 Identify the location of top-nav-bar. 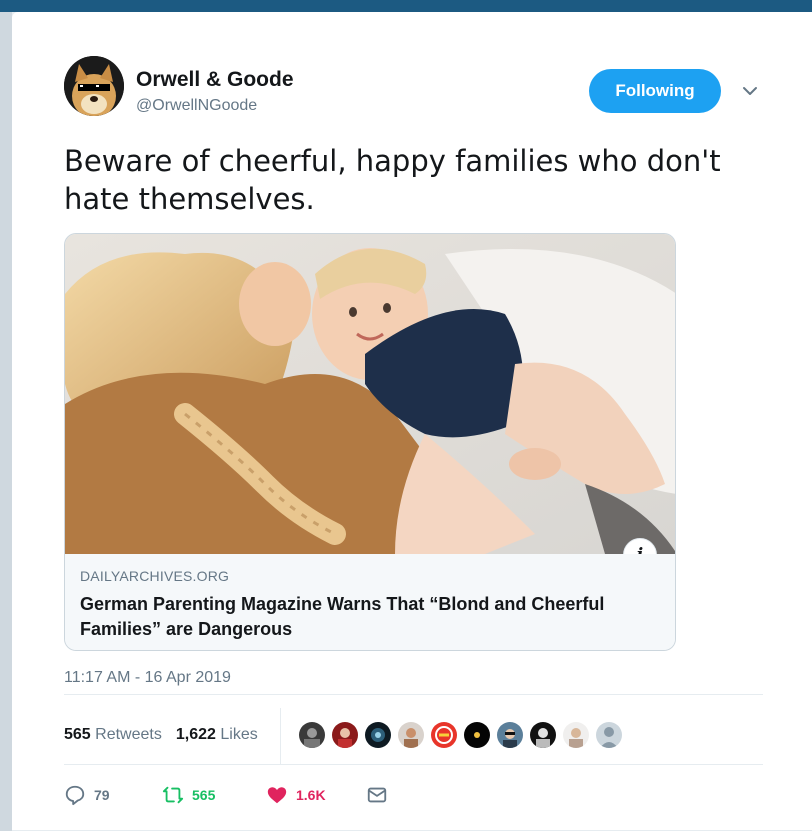
(406, 6).